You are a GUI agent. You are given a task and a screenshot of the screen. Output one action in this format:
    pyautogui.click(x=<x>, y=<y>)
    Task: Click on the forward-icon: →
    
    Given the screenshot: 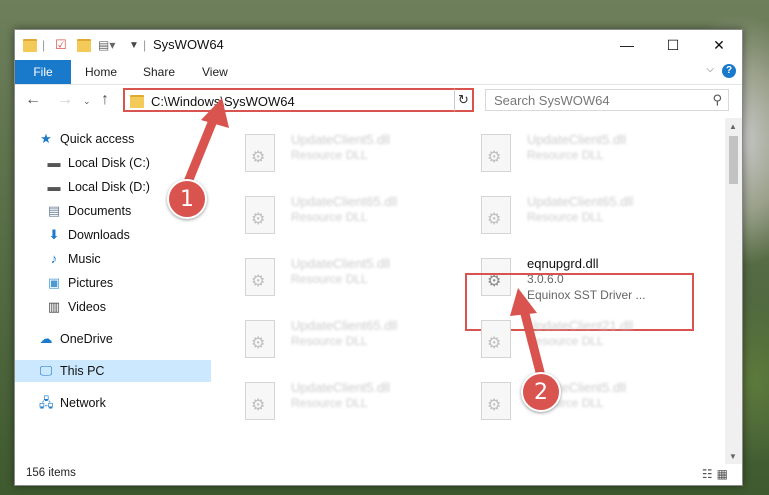 What is the action you would take?
    pyautogui.click(x=65, y=100)
    